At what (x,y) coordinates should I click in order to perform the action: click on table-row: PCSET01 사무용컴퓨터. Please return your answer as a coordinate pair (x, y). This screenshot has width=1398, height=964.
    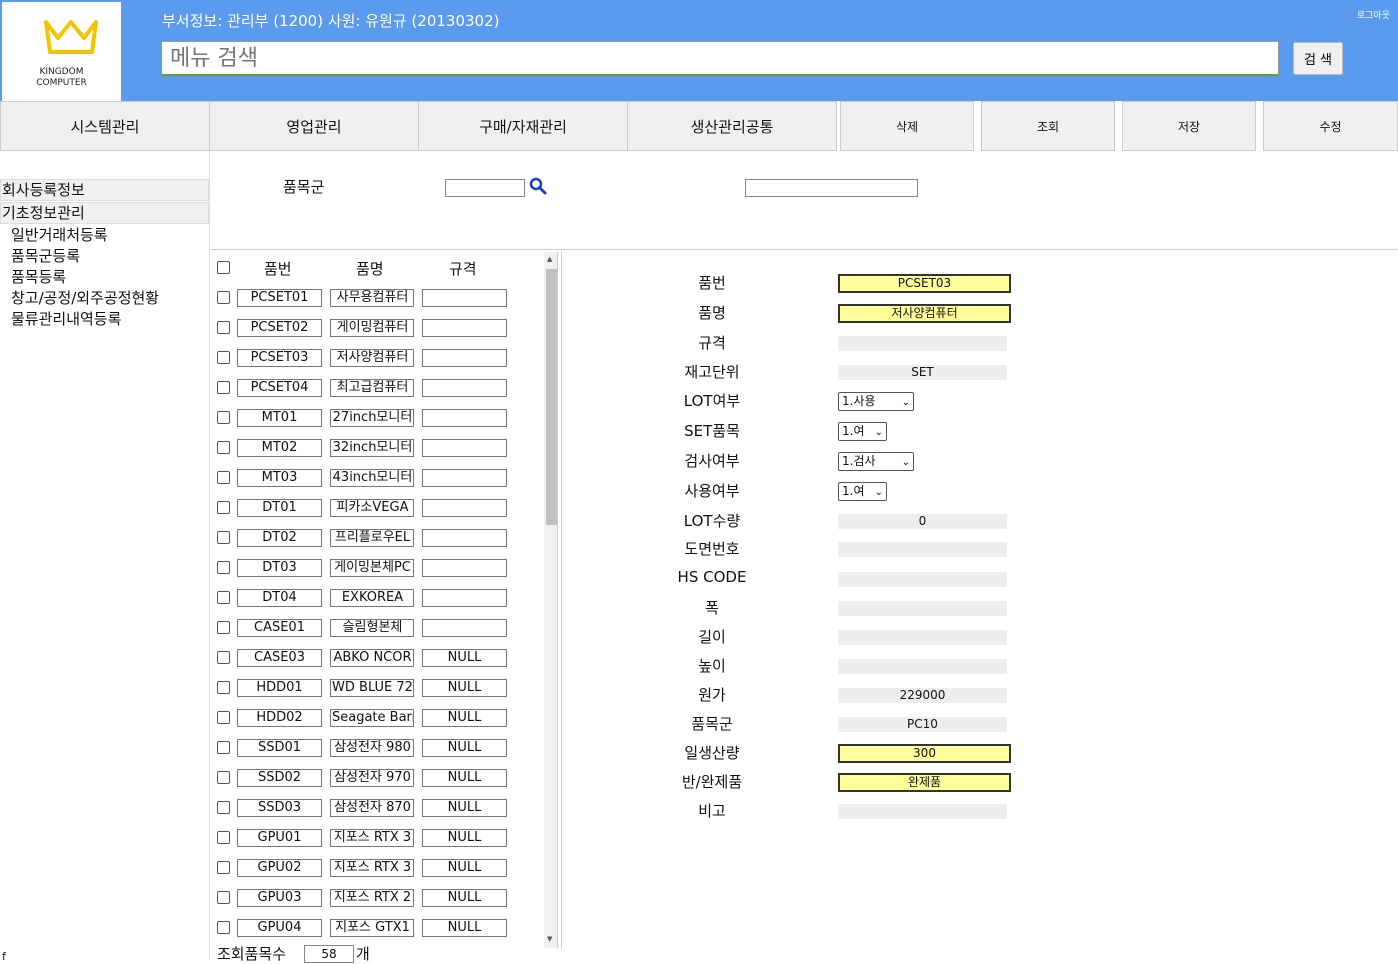
    Looking at the image, I should click on (376, 299).